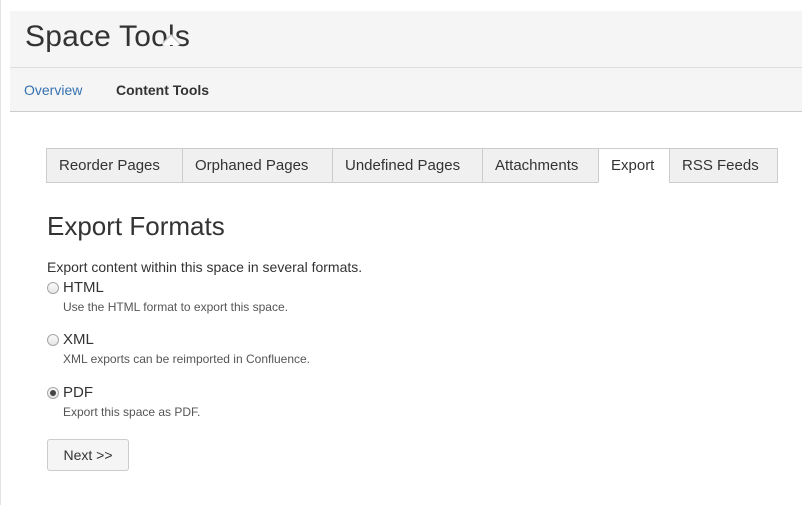 The image size is (802, 505). What do you see at coordinates (407, 165) in the screenshot?
I see `tab-undefined-pages: Undefined Pages` at bounding box center [407, 165].